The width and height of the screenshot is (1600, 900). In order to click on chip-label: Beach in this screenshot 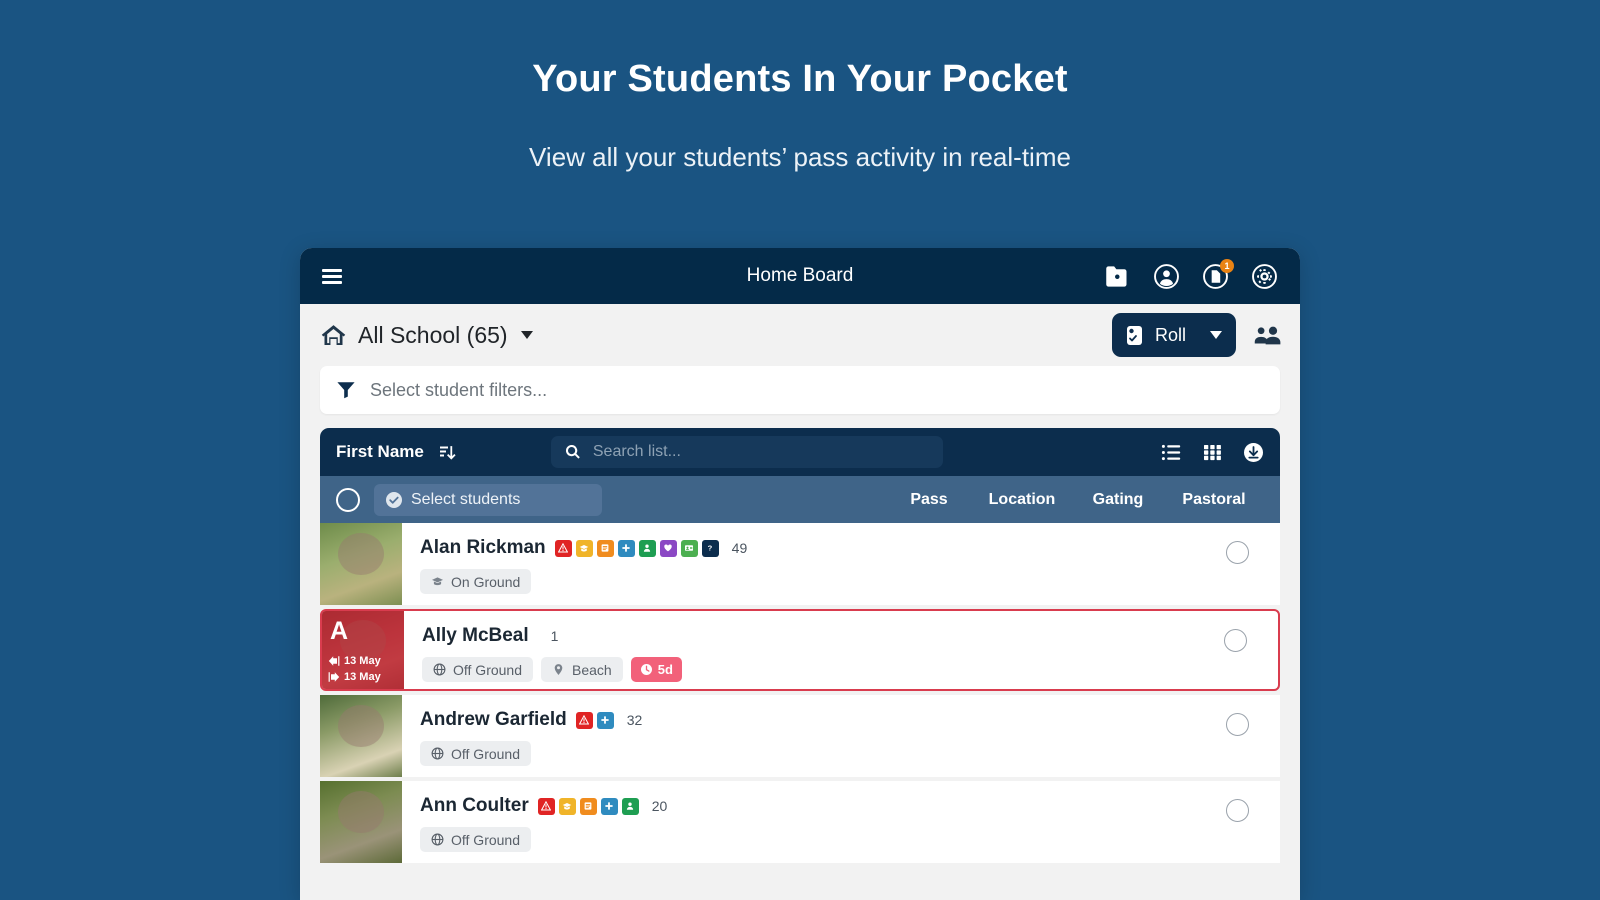, I will do `click(592, 669)`.